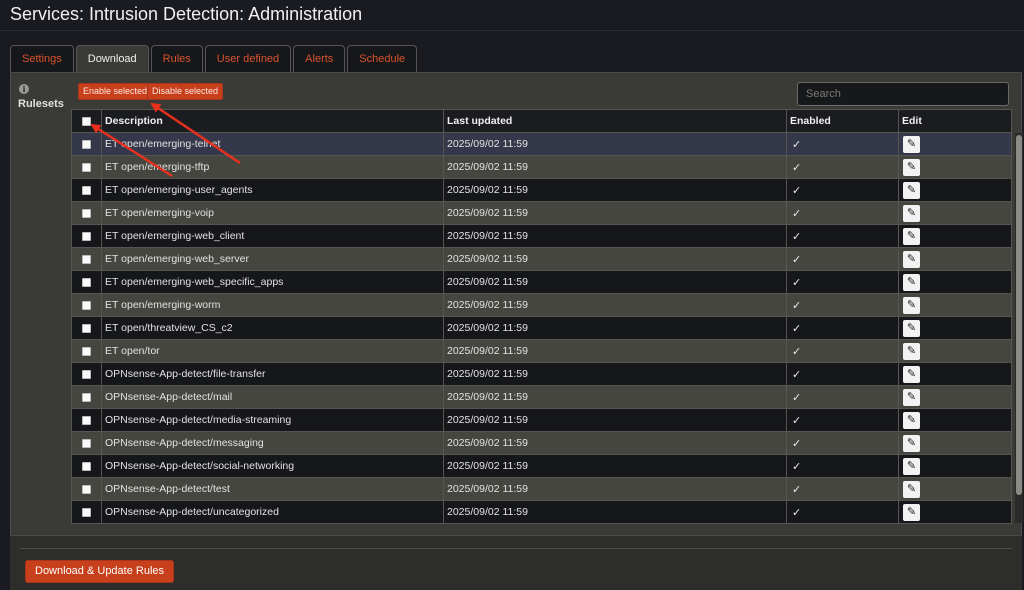 This screenshot has height=590, width=1024. I want to click on ruleset-description: ET open/emerging-web_client, so click(272, 236).